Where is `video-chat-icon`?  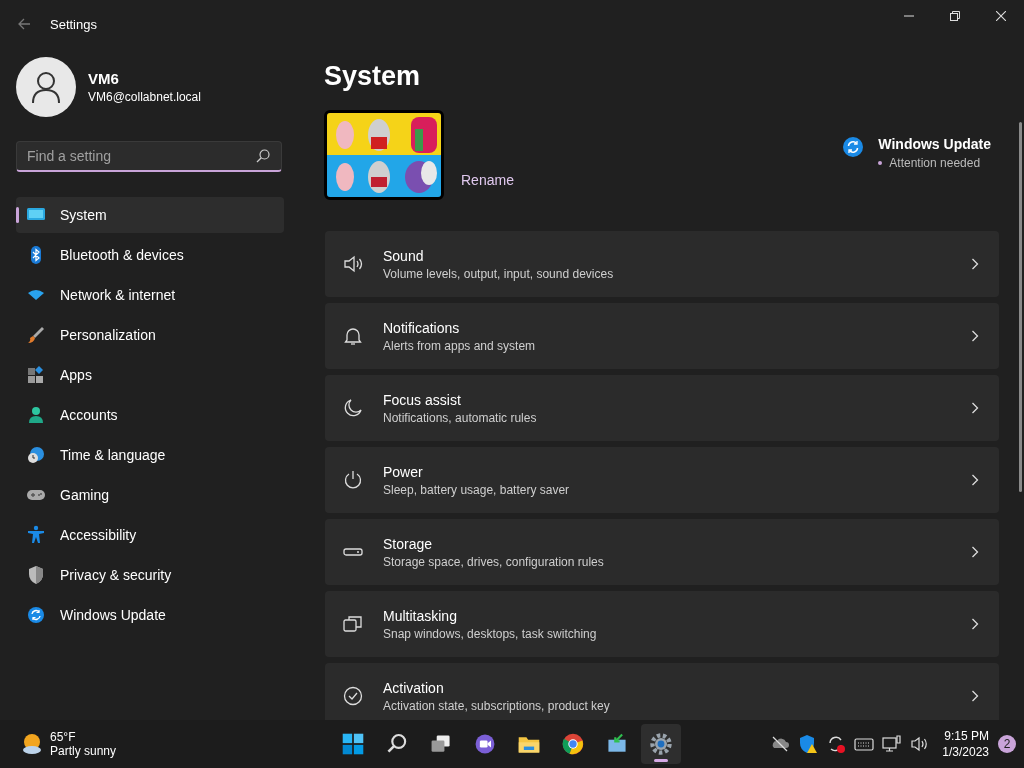 video-chat-icon is located at coordinates (485, 744).